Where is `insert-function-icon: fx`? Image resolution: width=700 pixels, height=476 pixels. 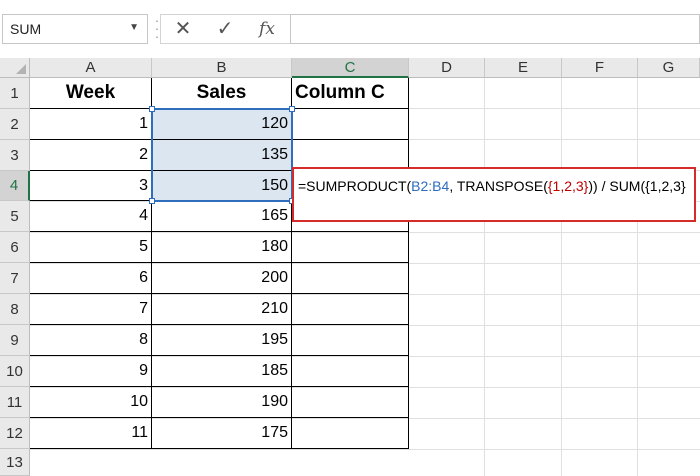
insert-function-icon: fx is located at coordinates (267, 29).